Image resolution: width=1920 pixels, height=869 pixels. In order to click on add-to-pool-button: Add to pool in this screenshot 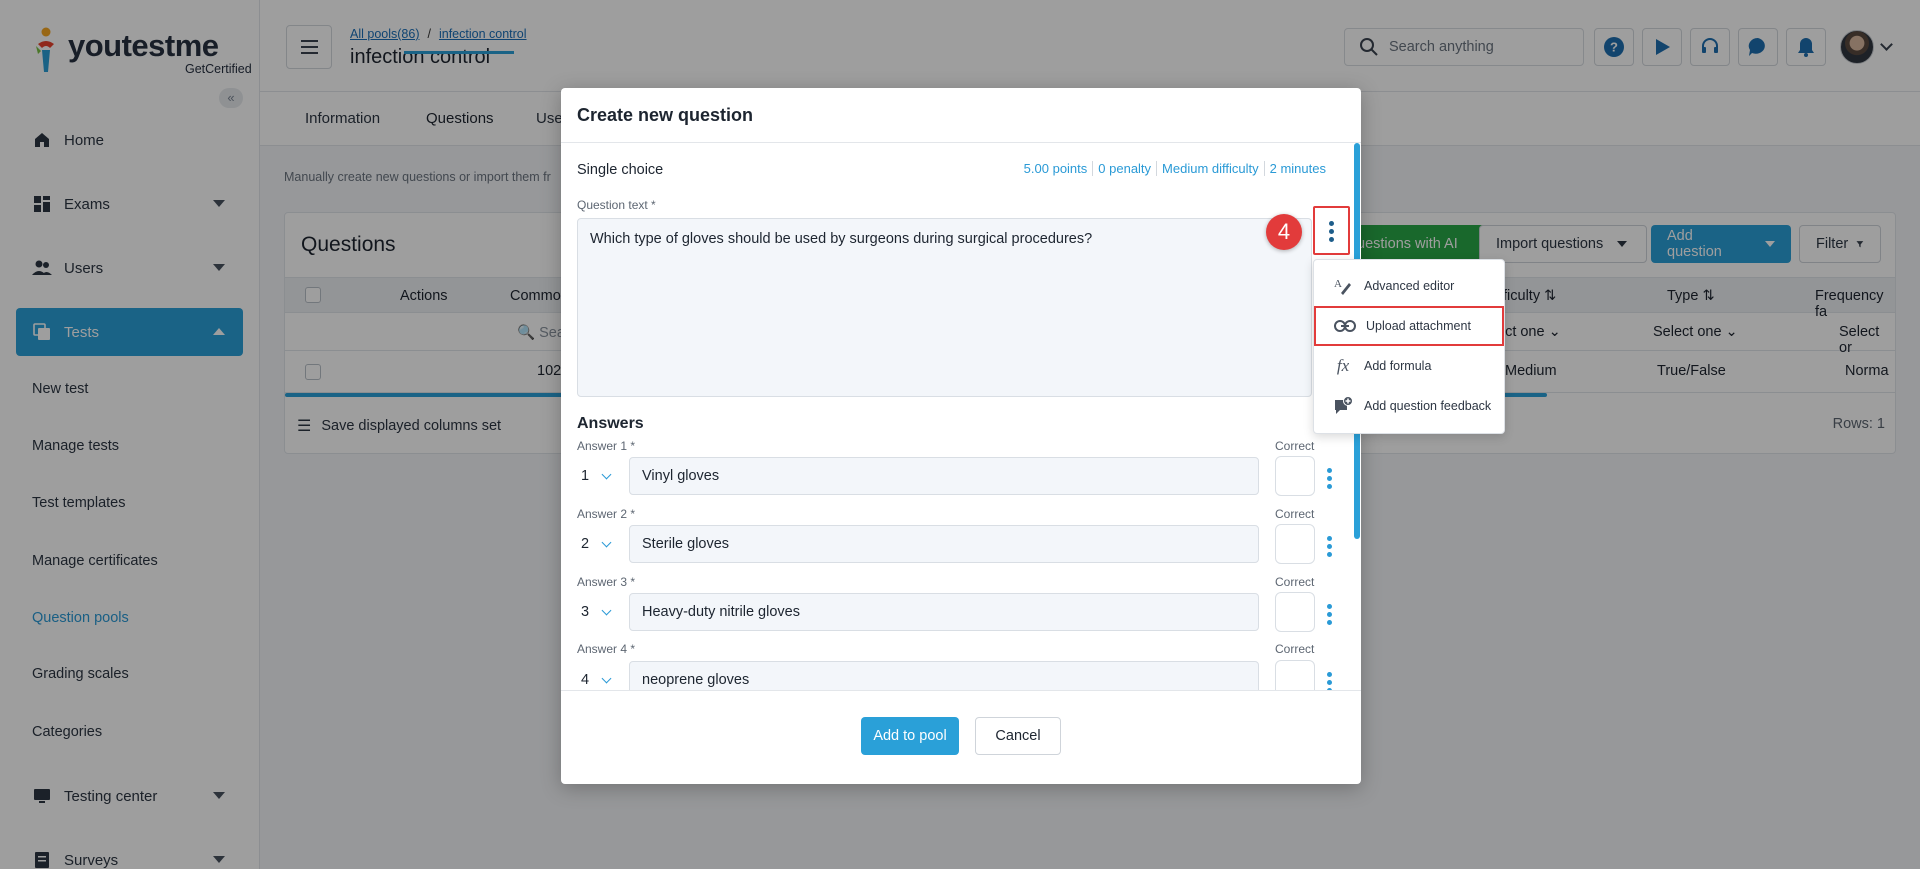, I will do `click(910, 736)`.